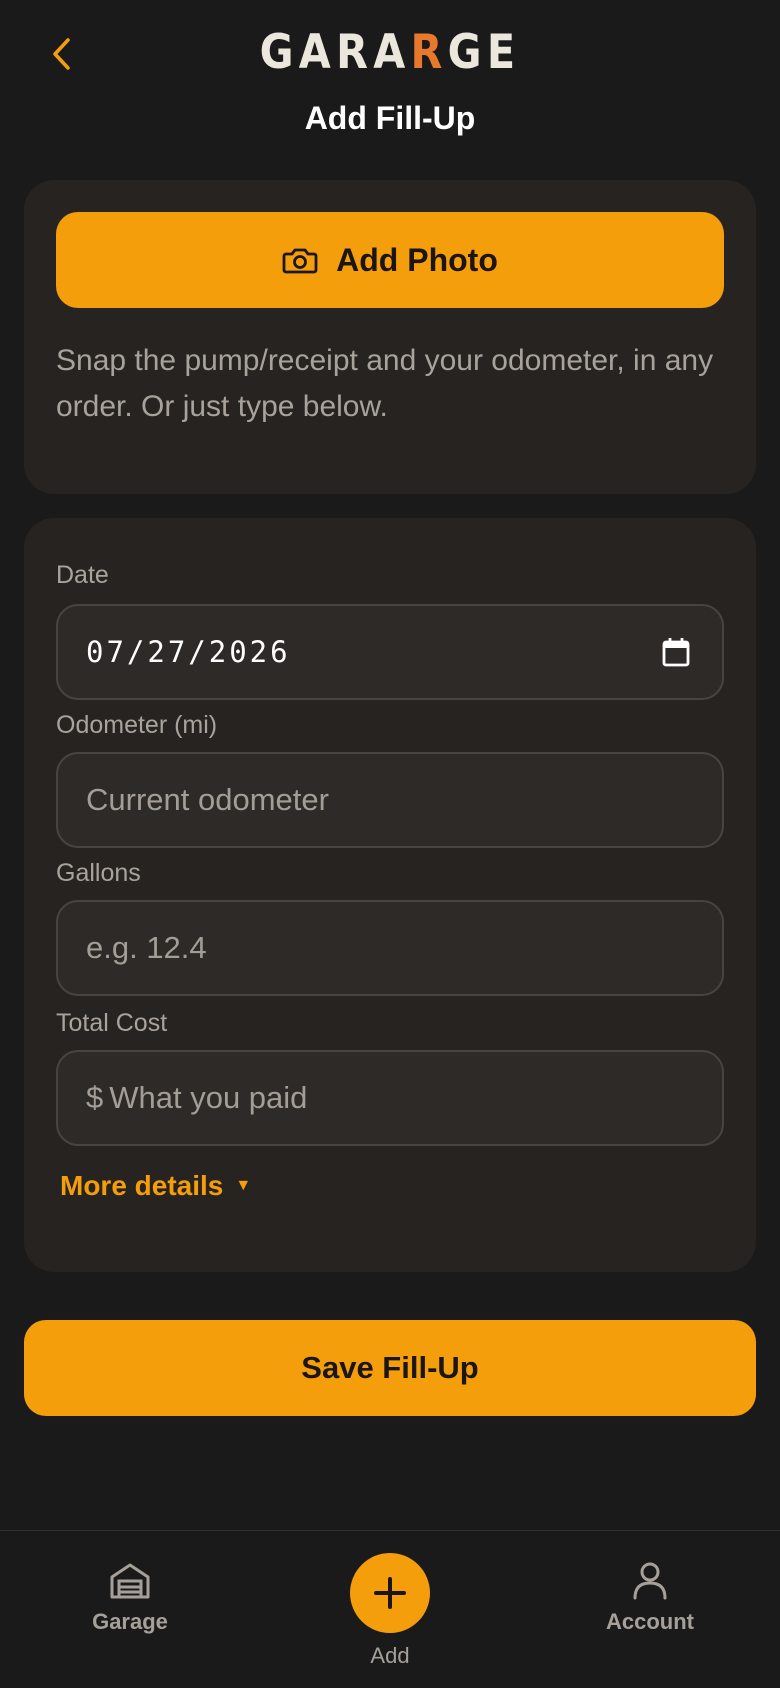 This screenshot has width=780, height=1688. Describe the element at coordinates (207, 799) in the screenshot. I see `odometer-placeholder: Current odometer` at that location.